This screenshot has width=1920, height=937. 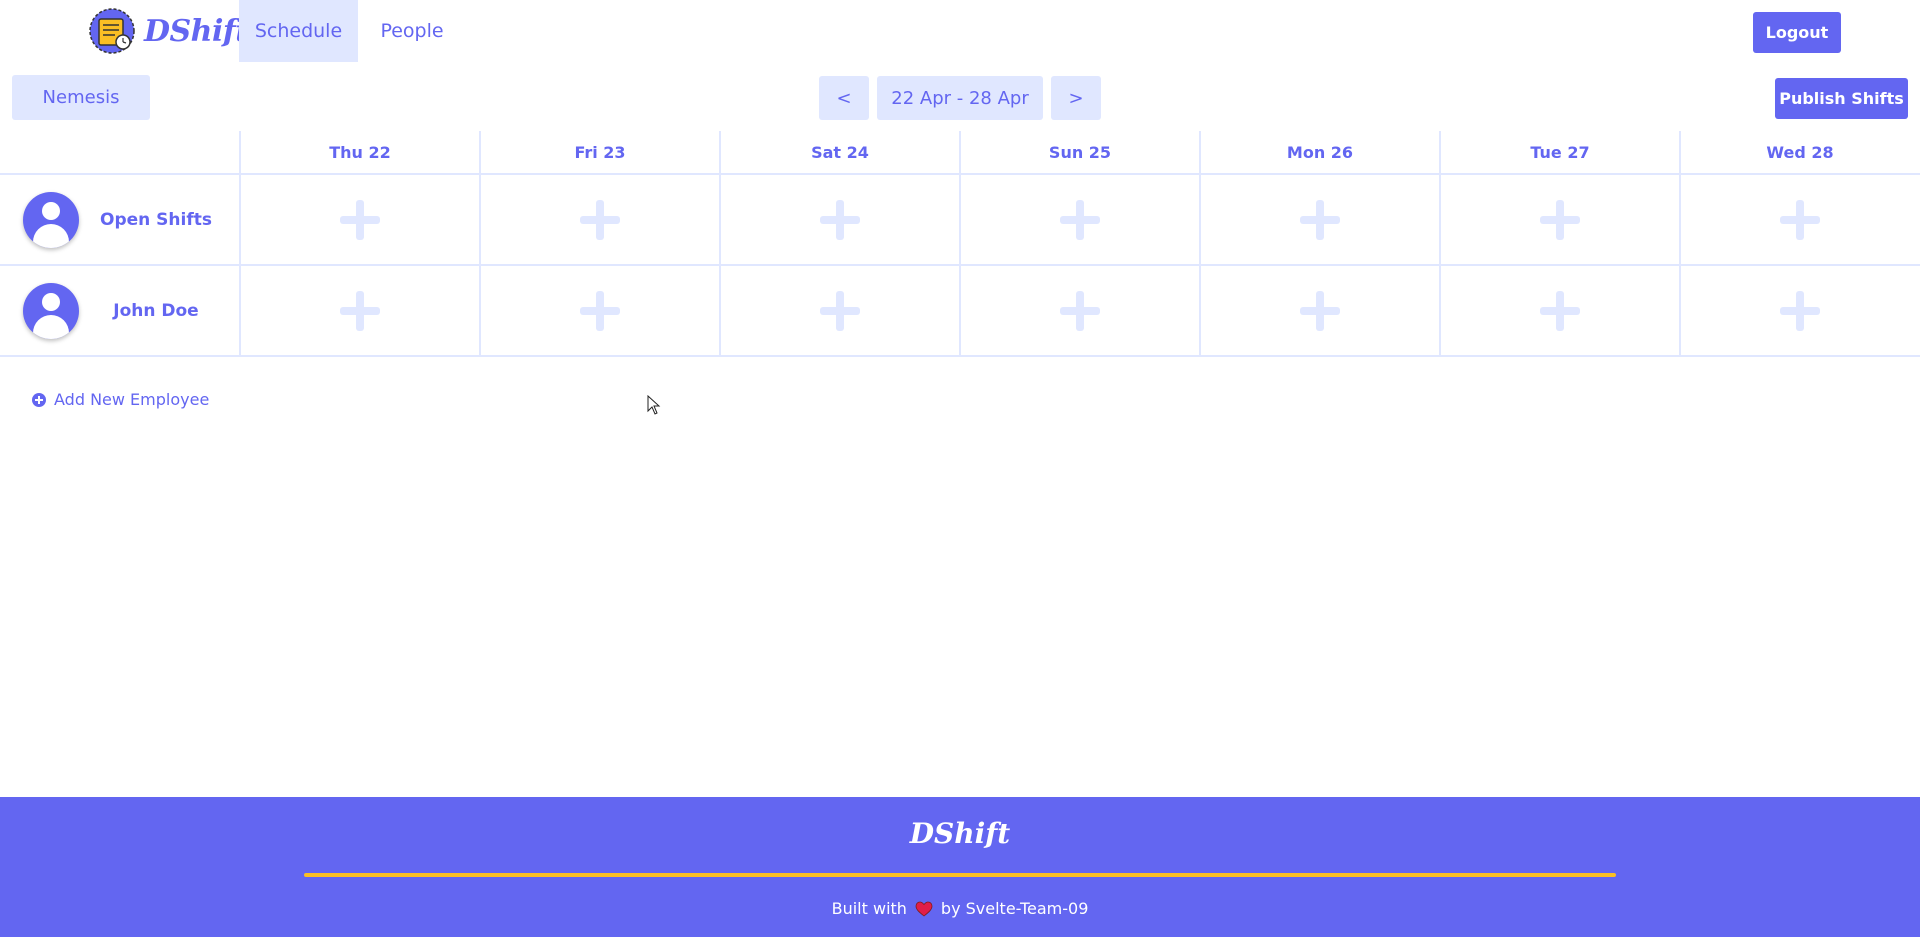 What do you see at coordinates (844, 98) in the screenshot?
I see `prev-week-button: <` at bounding box center [844, 98].